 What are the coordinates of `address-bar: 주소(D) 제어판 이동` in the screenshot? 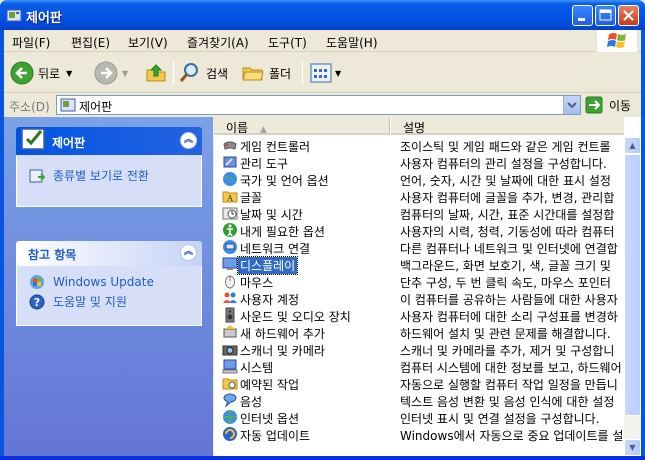 It's located at (322, 105).